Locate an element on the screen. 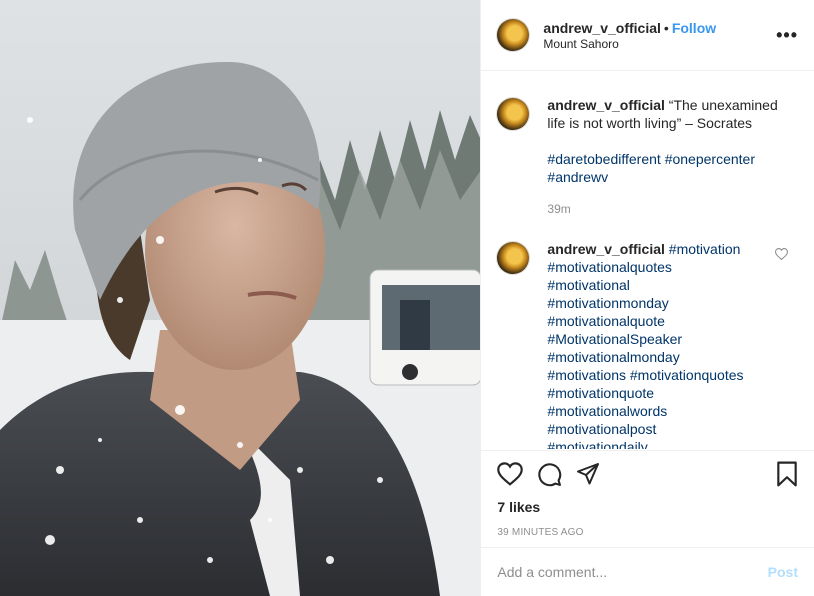 Image resolution: width=814 pixels, height=596 pixels. hashtag-link: #motivationmonday is located at coordinates (607, 303).